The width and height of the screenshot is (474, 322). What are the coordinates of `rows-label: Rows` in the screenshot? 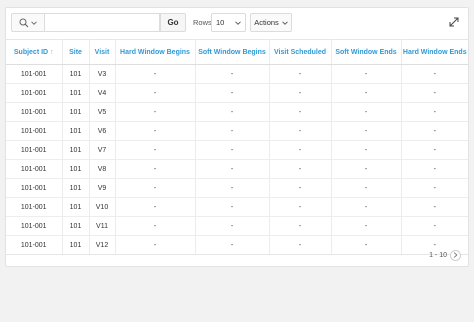 It's located at (202, 22).